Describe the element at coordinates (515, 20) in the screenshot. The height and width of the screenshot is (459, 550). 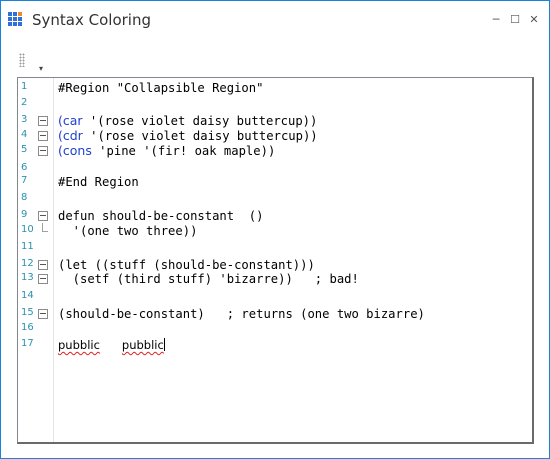
I see `maximize-button: ☐` at that location.